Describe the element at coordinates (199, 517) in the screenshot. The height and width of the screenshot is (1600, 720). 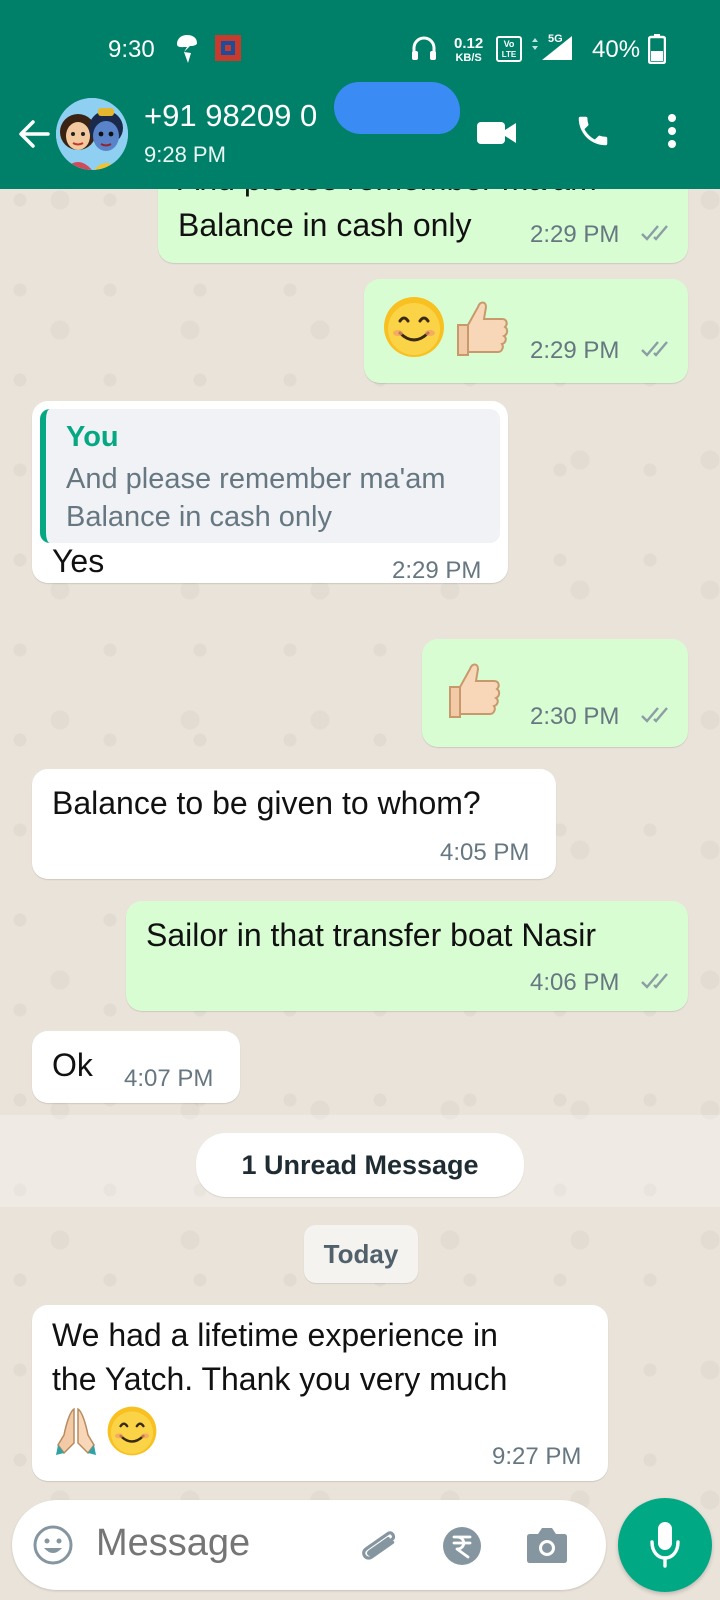
I see `quote-text: Balance in cash only` at that location.